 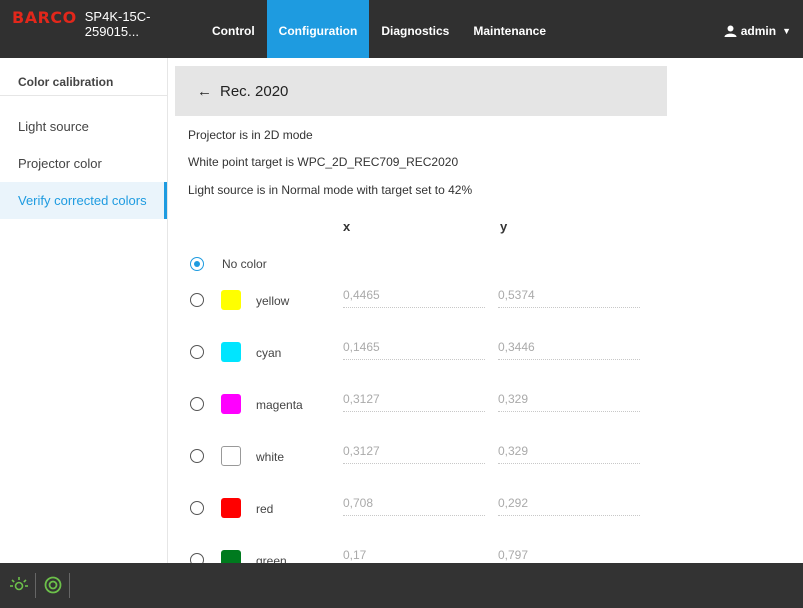 What do you see at coordinates (265, 509) in the screenshot?
I see `color-label-red: red` at bounding box center [265, 509].